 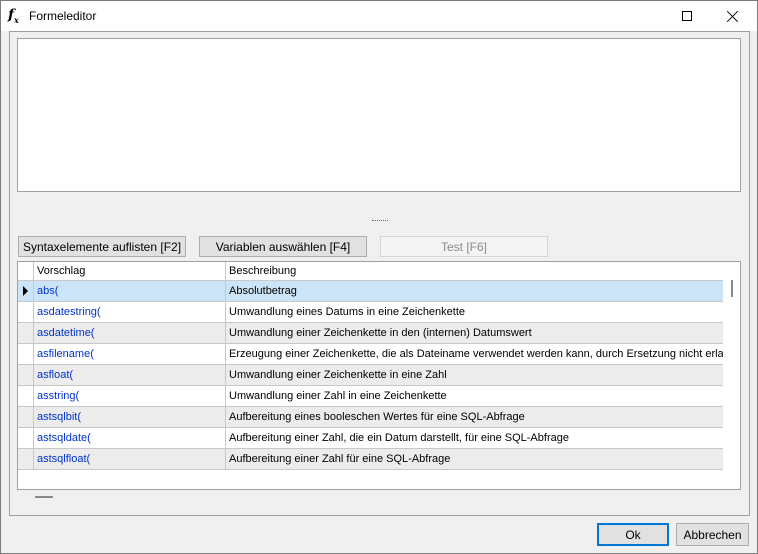 What do you see at coordinates (130, 291) in the screenshot?
I see `cell-suggestion: abs(` at bounding box center [130, 291].